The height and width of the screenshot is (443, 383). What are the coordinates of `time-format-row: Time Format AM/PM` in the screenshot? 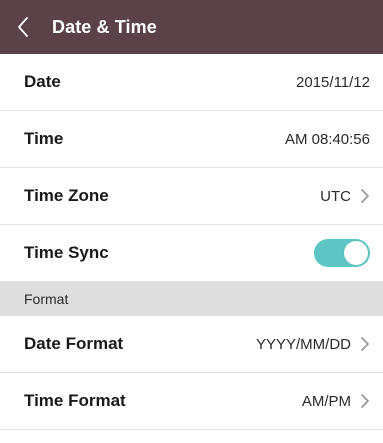 It's located at (191, 401).